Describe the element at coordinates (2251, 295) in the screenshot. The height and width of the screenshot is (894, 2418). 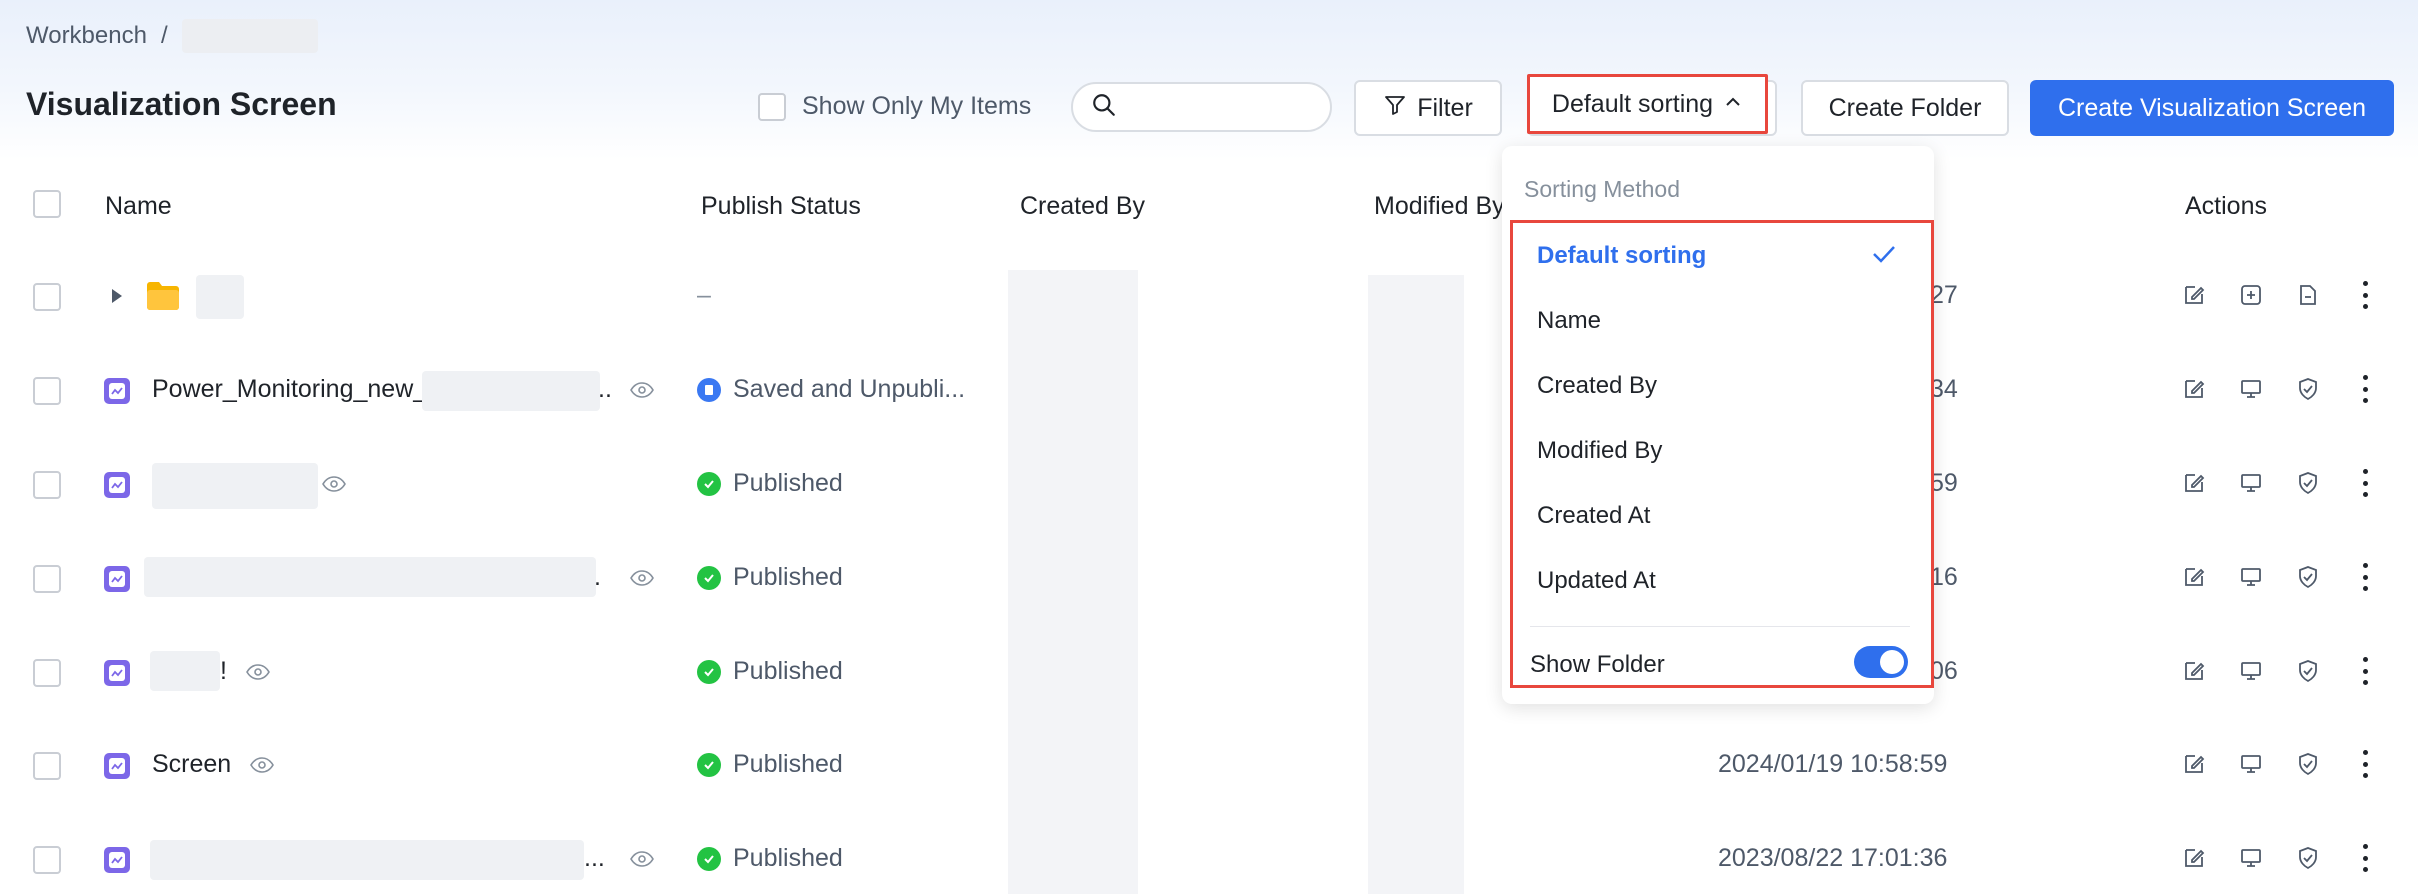
I see `add-icon` at that location.